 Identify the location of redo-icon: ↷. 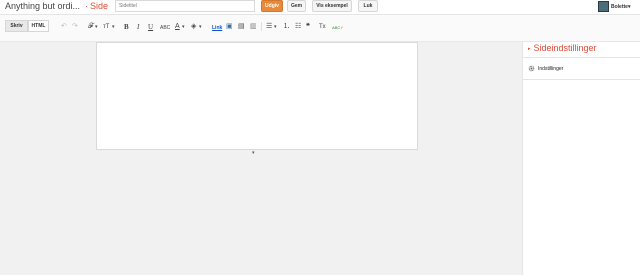
(75, 27).